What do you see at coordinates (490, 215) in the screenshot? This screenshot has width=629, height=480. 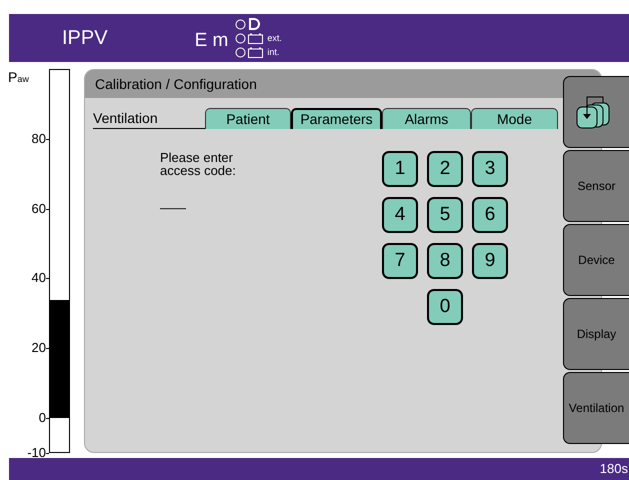 I see `keypad-key: 6` at bounding box center [490, 215].